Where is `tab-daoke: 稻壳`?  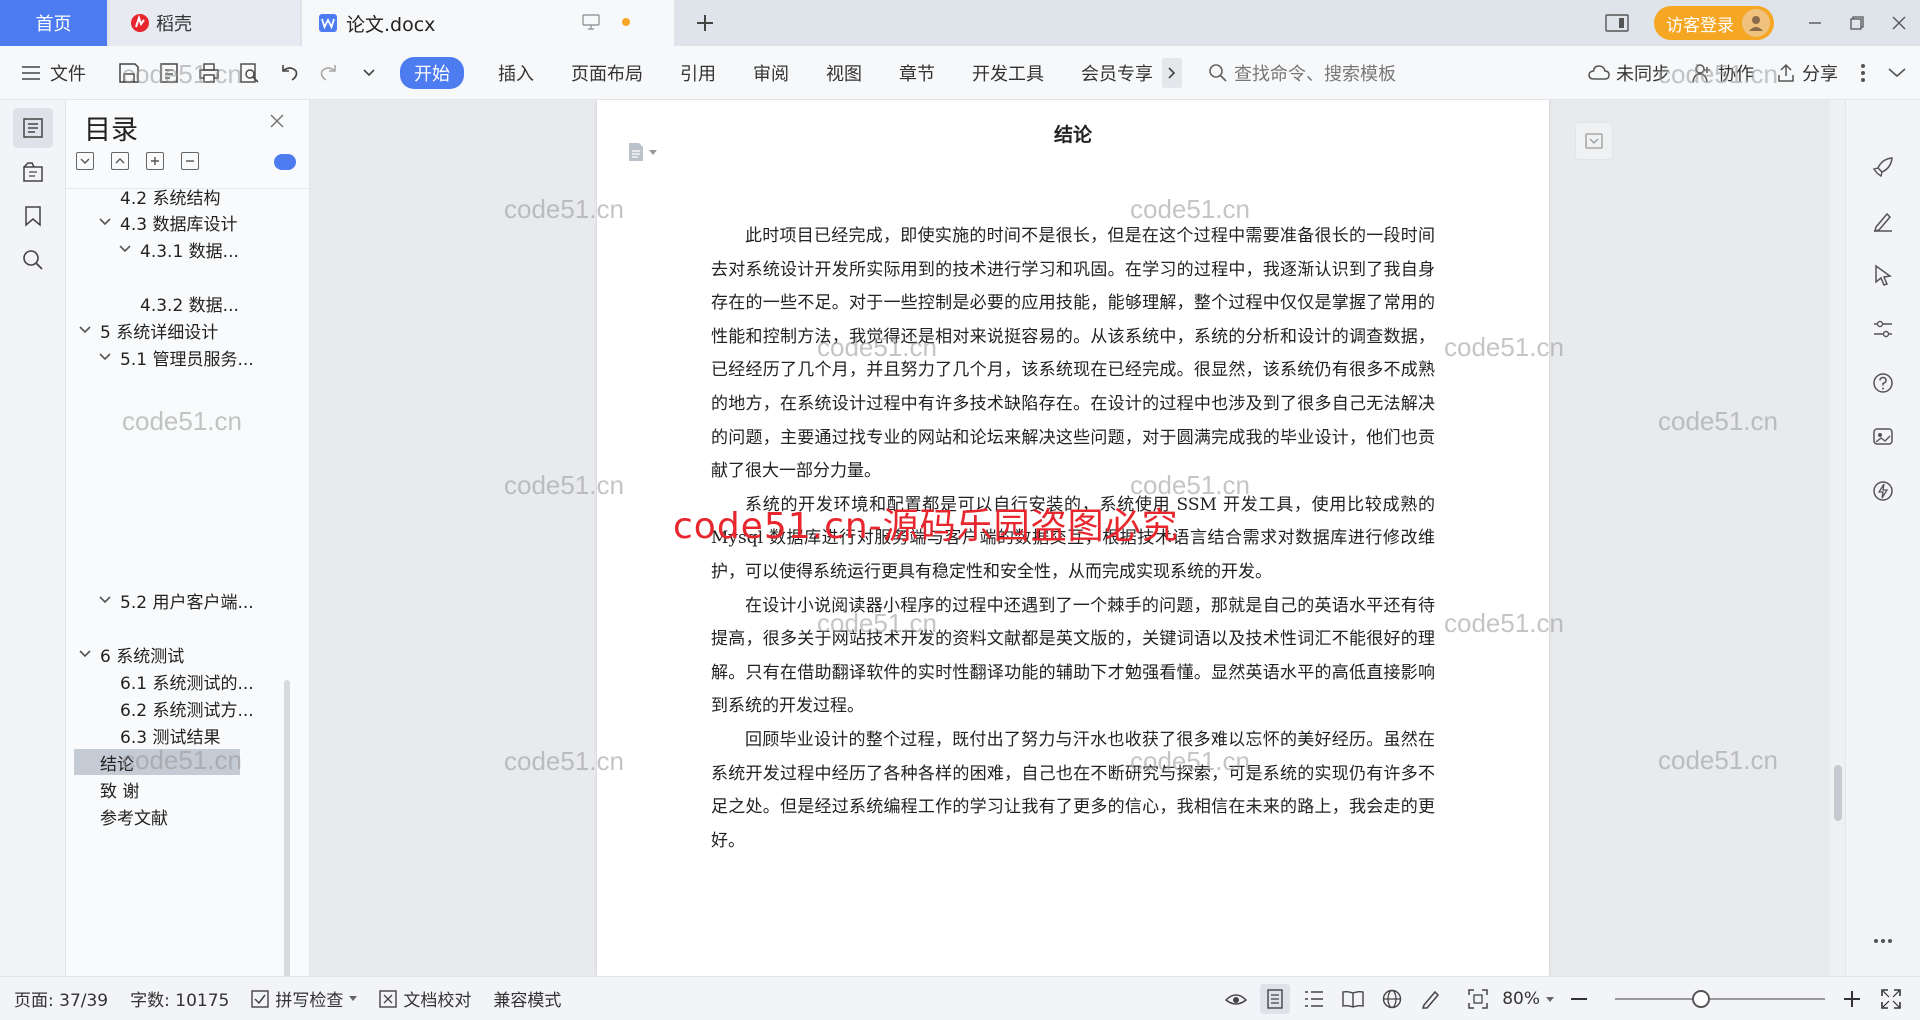
tab-daoke: 稻壳 is located at coordinates (205, 23).